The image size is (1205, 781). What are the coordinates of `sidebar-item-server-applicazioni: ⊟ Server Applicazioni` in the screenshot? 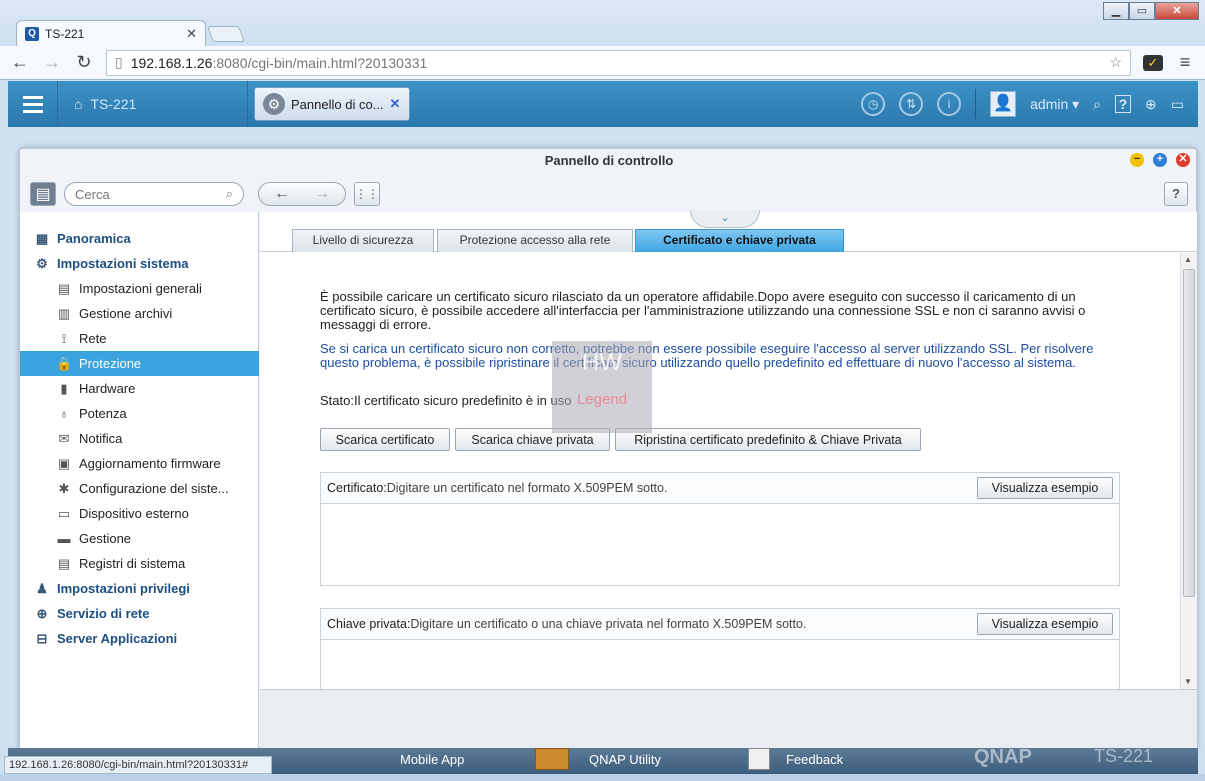 It's located at (139, 638).